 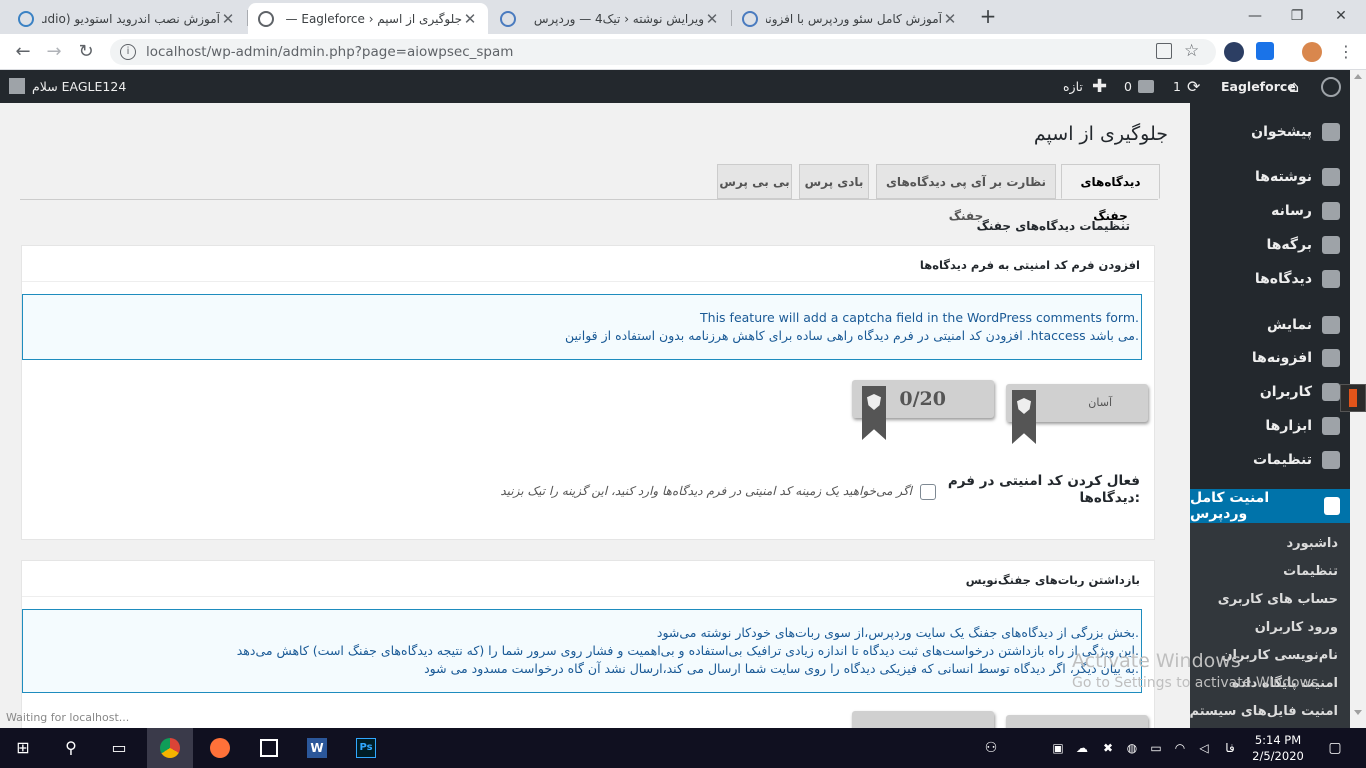 What do you see at coordinates (1294, 86) in the screenshot?
I see `home-icon: ⌂` at bounding box center [1294, 86].